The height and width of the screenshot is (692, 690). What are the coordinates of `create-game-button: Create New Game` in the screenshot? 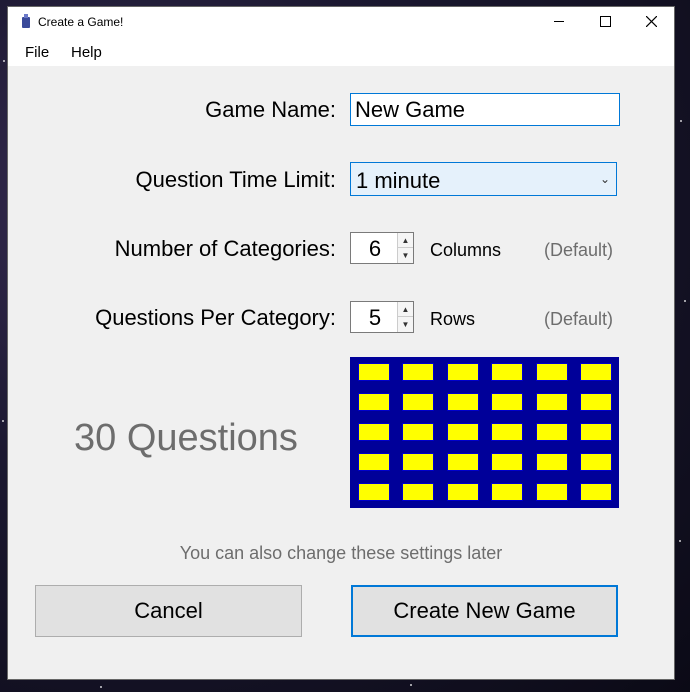 It's located at (484, 611).